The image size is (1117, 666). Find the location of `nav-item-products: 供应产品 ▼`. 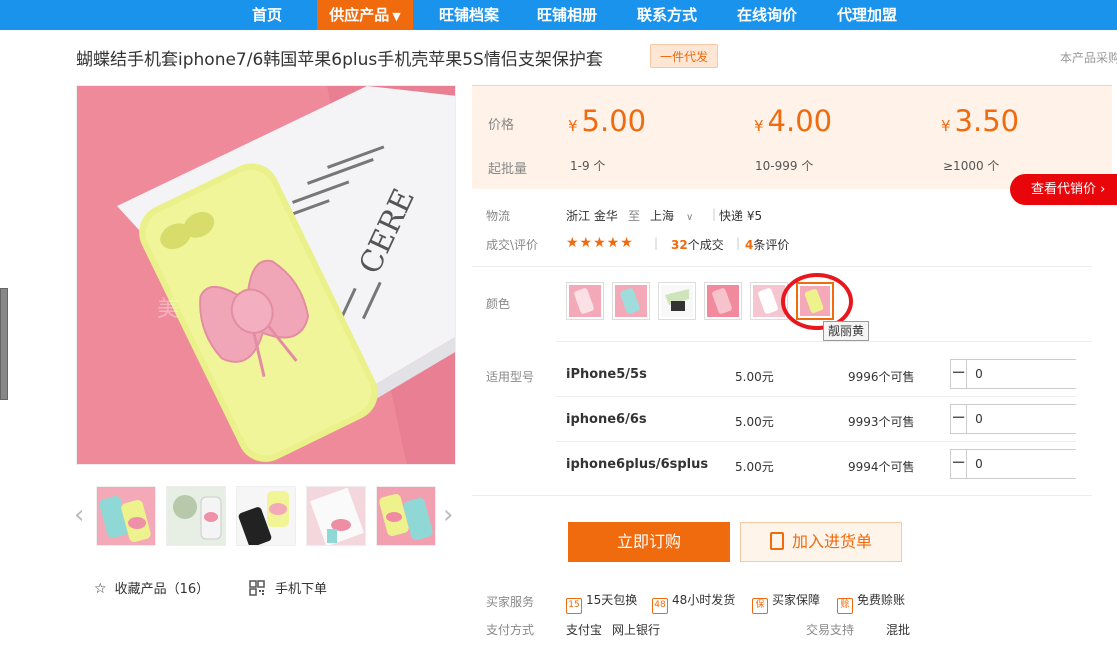

nav-item-products: 供应产品 ▼ is located at coordinates (365, 15).